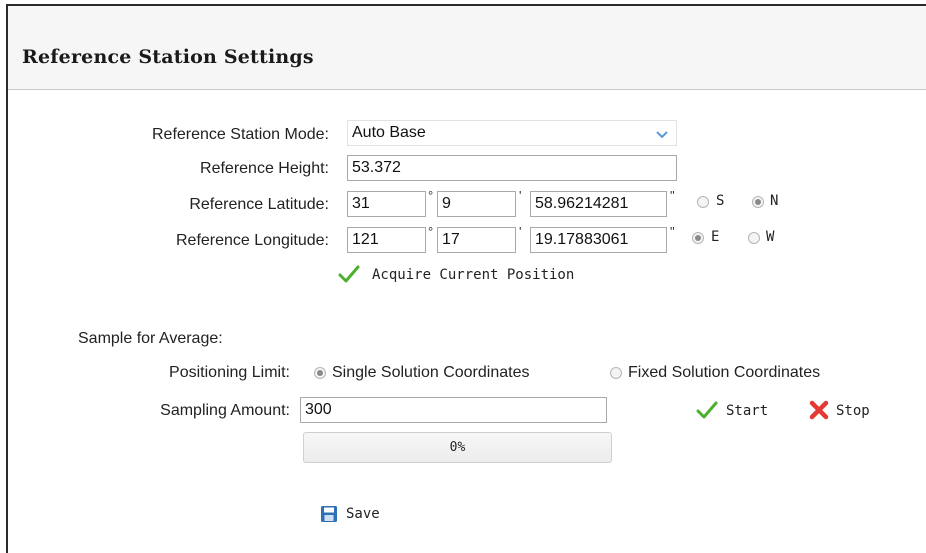  What do you see at coordinates (512, 133) in the screenshot?
I see `mode-select: Auto Base` at bounding box center [512, 133].